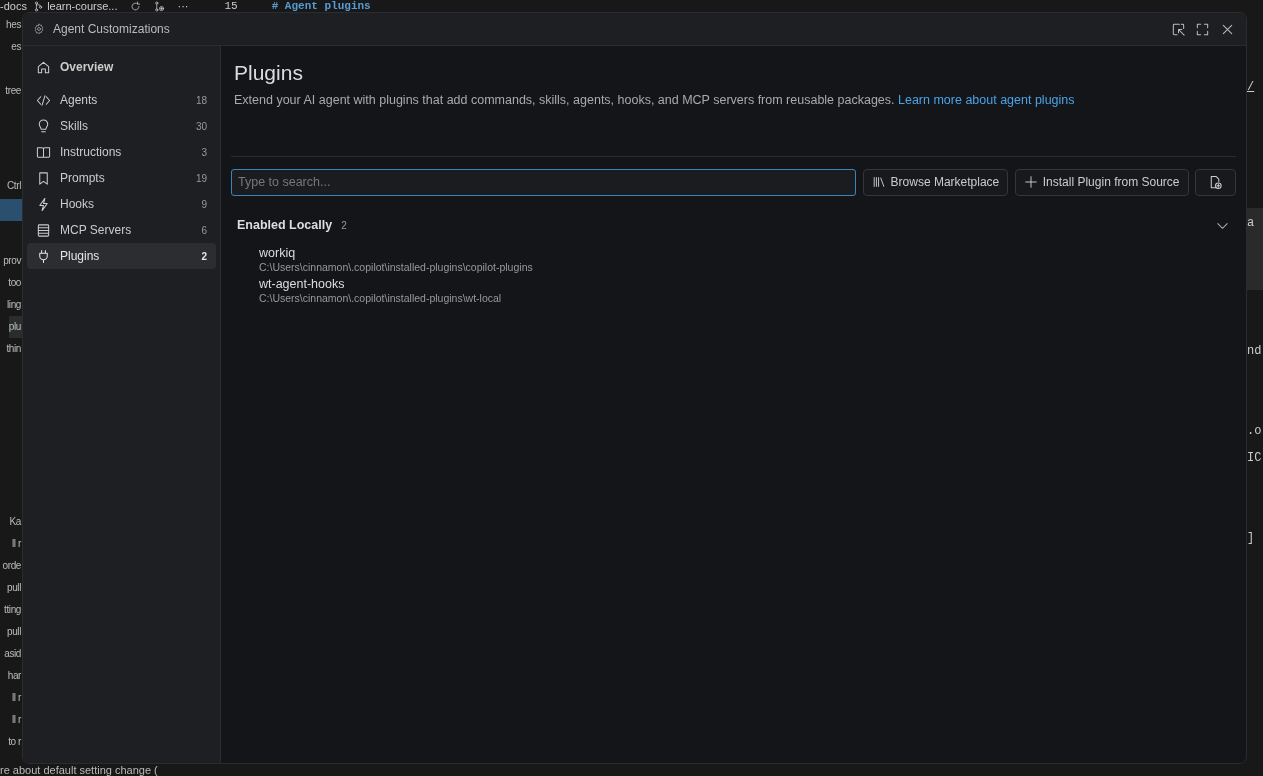  I want to click on status-text: re about default setting change (, so click(79, 770).